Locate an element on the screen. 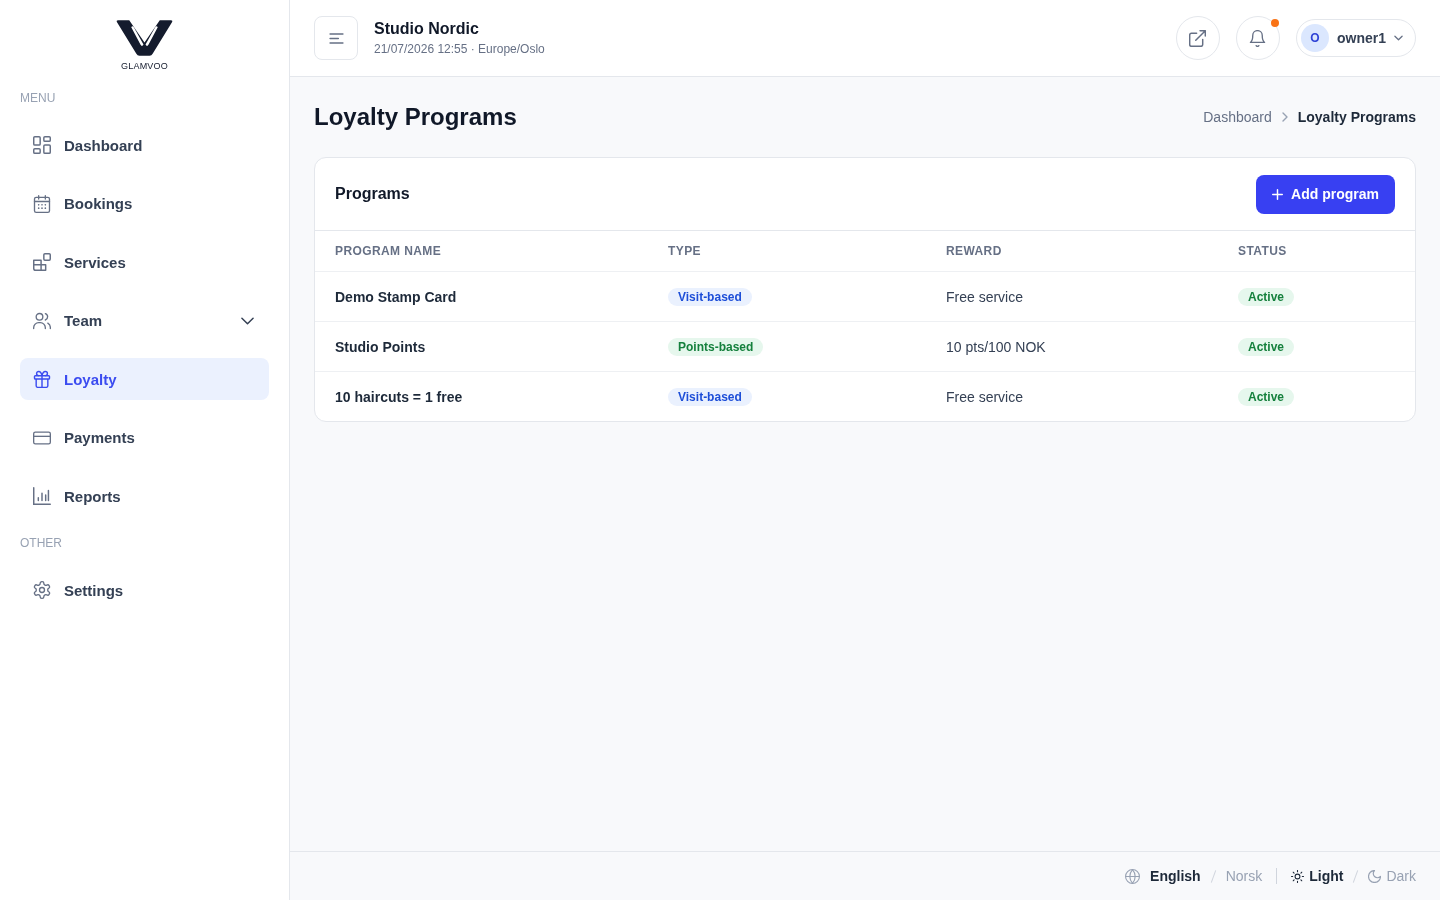  page-title: Loyalty Programs is located at coordinates (415, 117).